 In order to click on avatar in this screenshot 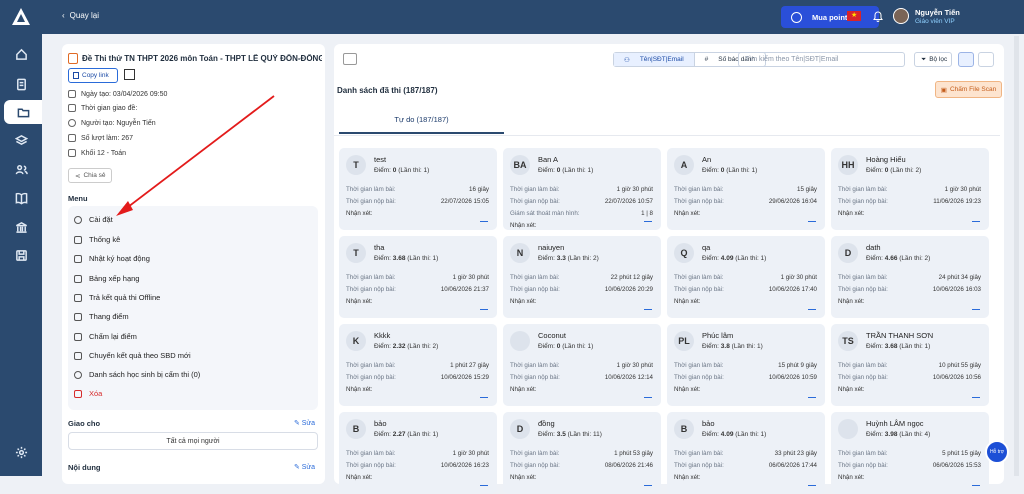, I will do `click(901, 16)`.